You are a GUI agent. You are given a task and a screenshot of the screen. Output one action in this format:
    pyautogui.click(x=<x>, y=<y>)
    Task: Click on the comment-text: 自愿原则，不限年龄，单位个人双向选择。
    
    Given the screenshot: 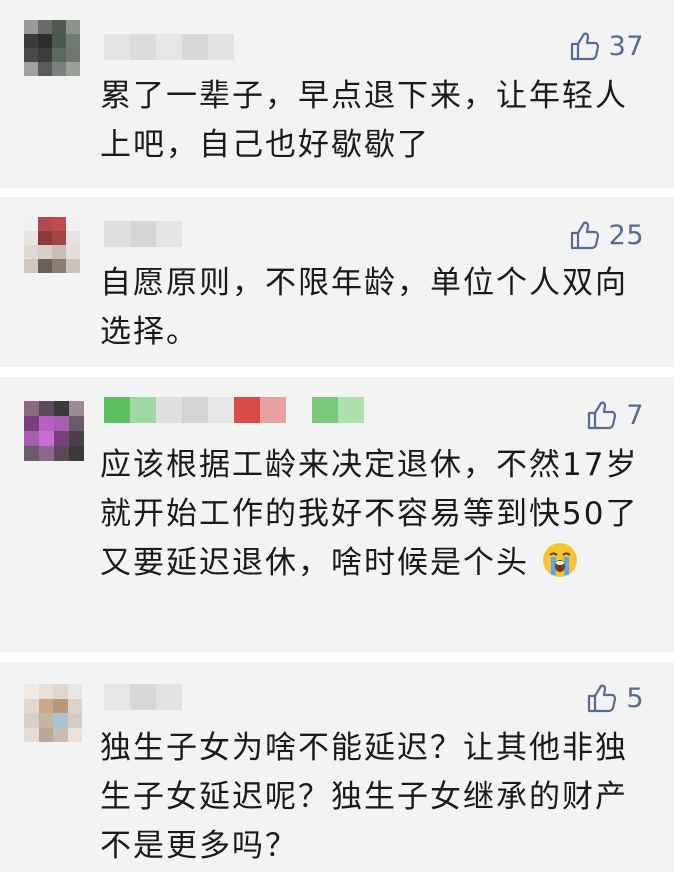 What is the action you would take?
    pyautogui.click(x=364, y=307)
    